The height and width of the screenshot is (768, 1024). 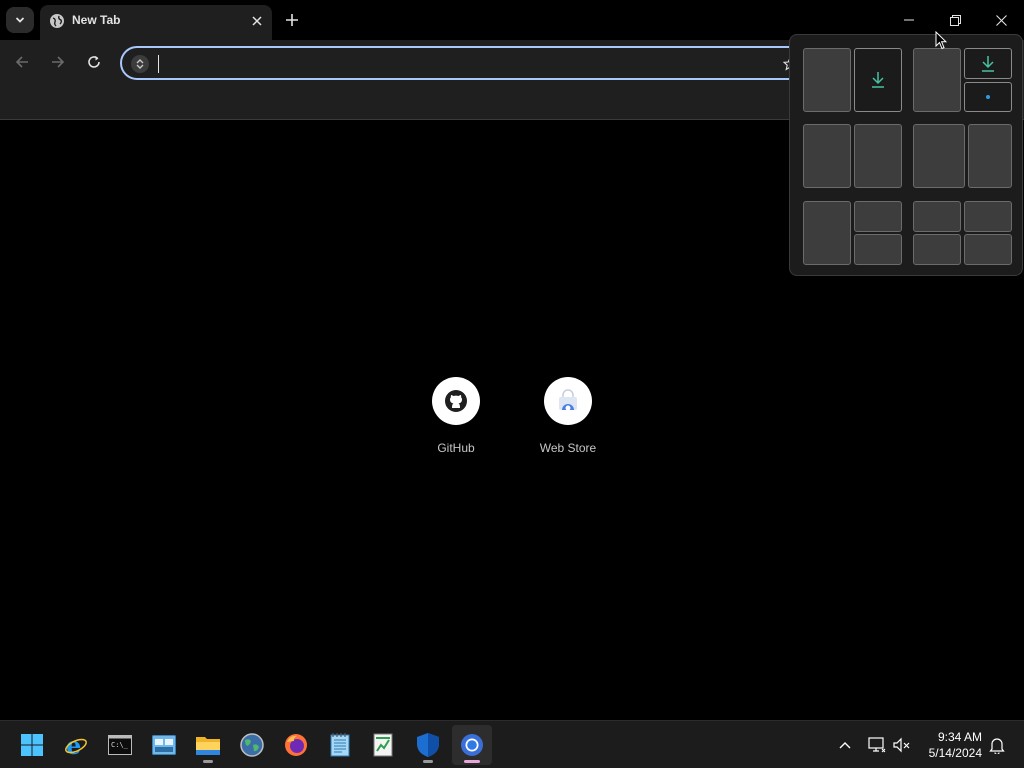 I want to click on terminal-icon: C:\_, so click(x=120, y=745).